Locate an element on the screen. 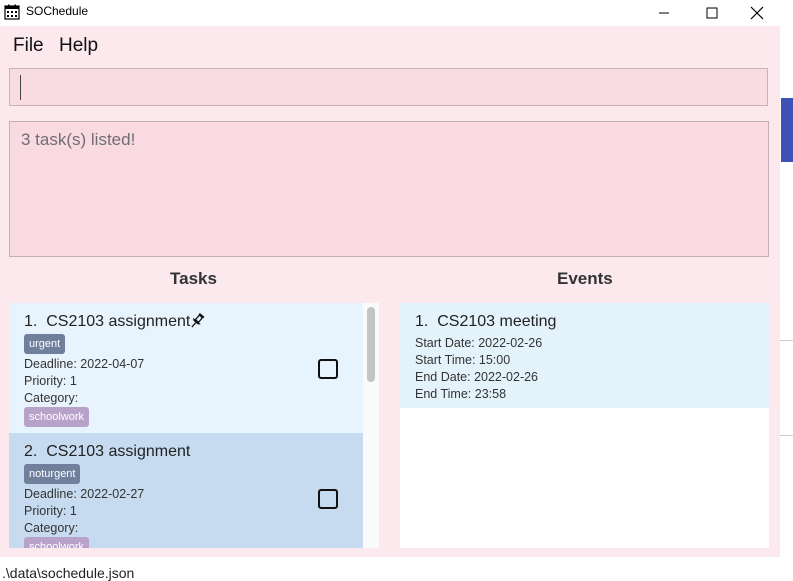 The width and height of the screenshot is (793, 581). event-end-time: End Time: 23:58 is located at coordinates (461, 394).